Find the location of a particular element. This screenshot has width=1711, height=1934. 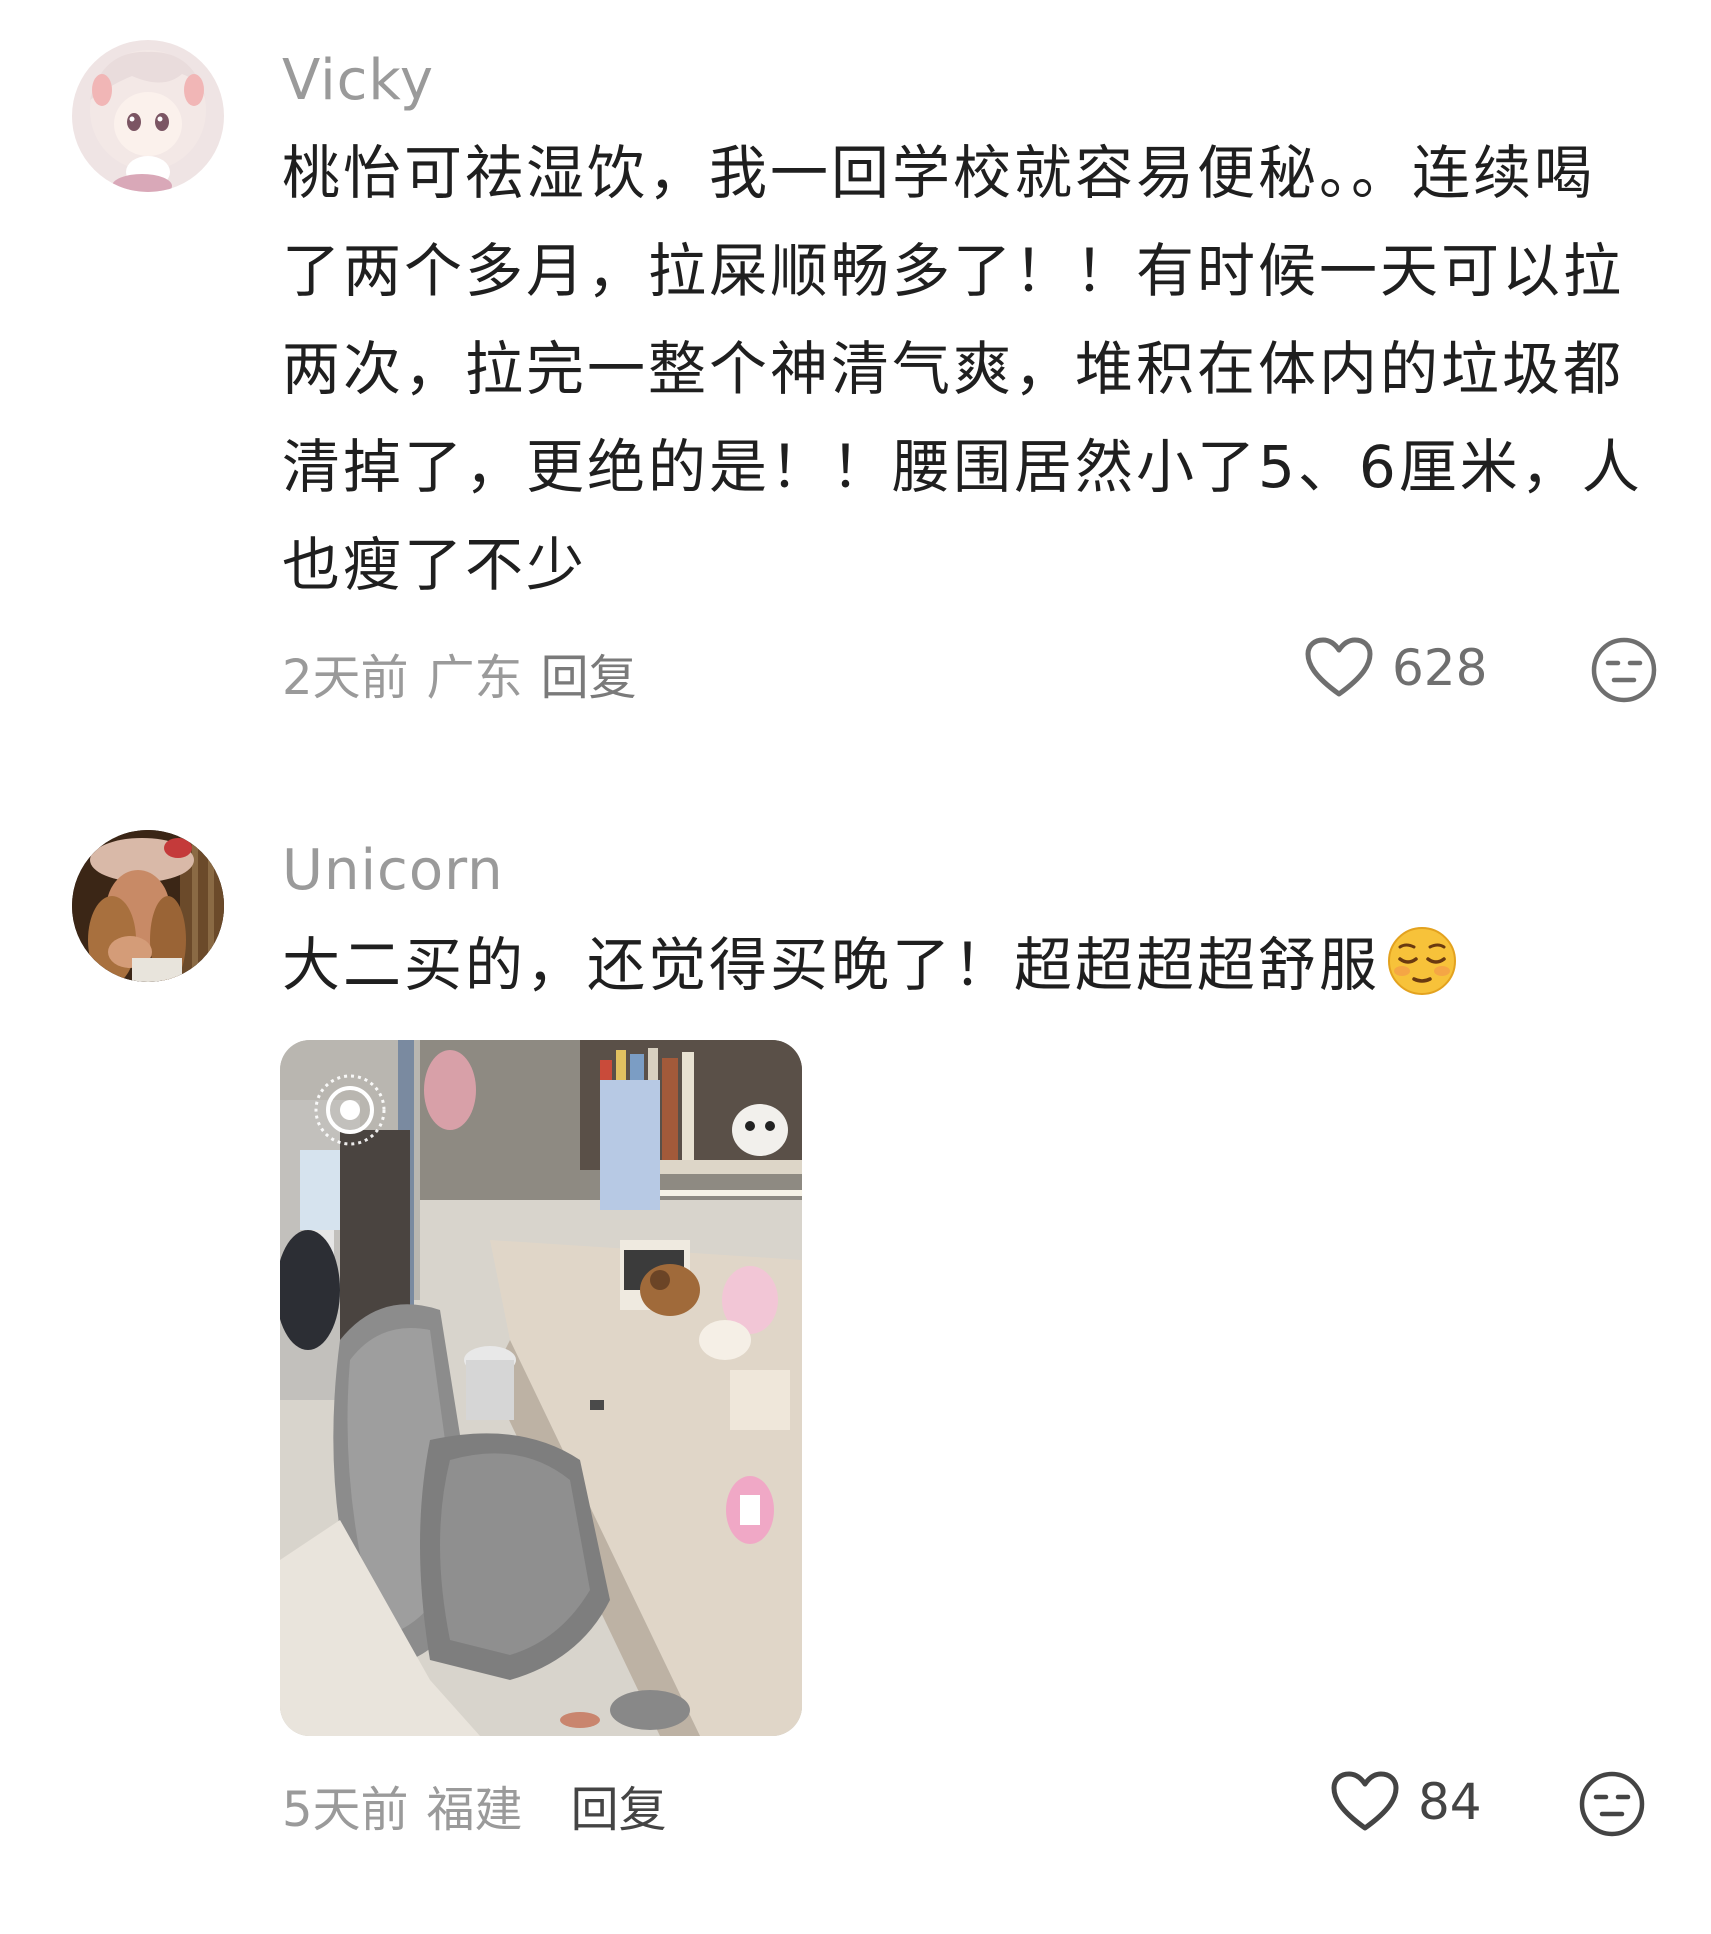

comment-text: 大二买的，还觉得买晚了！超超超超舒服 is located at coordinates (982, 971).